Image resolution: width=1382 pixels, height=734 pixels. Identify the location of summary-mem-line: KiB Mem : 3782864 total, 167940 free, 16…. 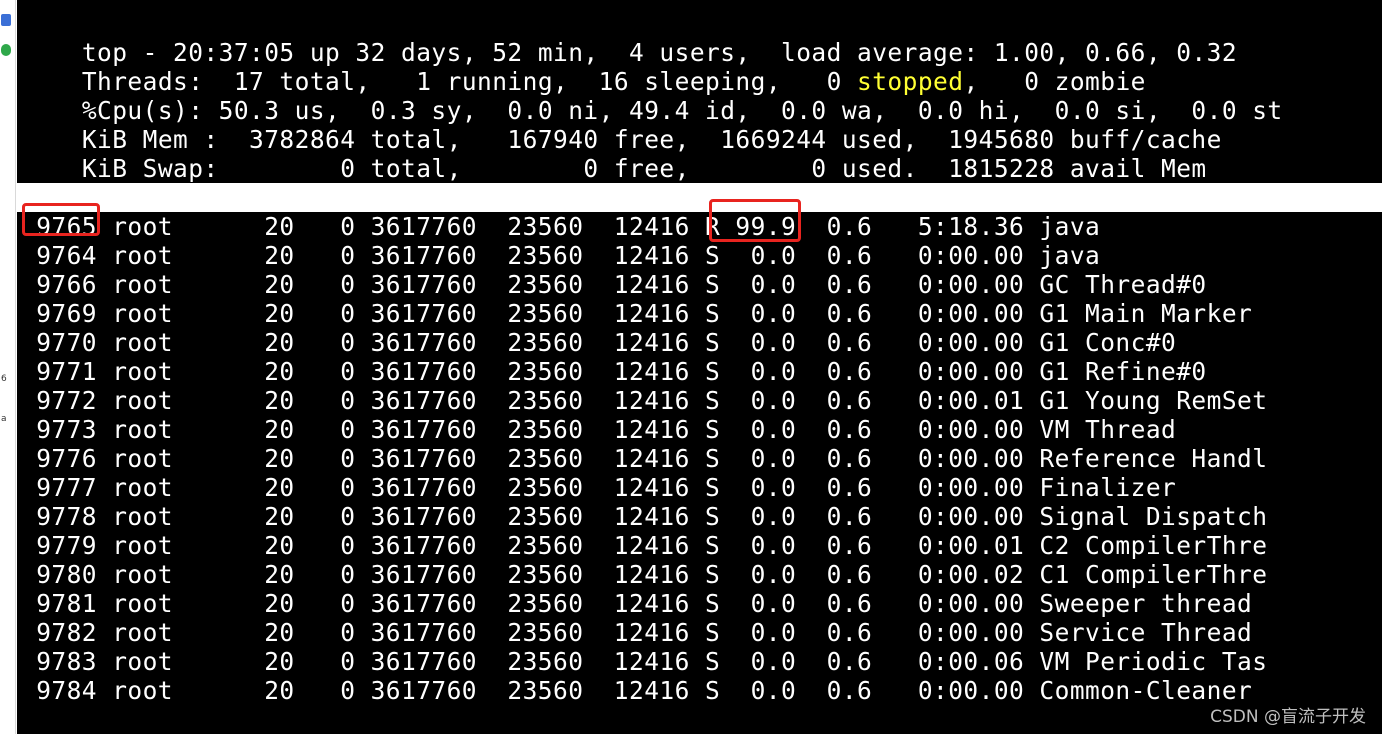
(701, 125).